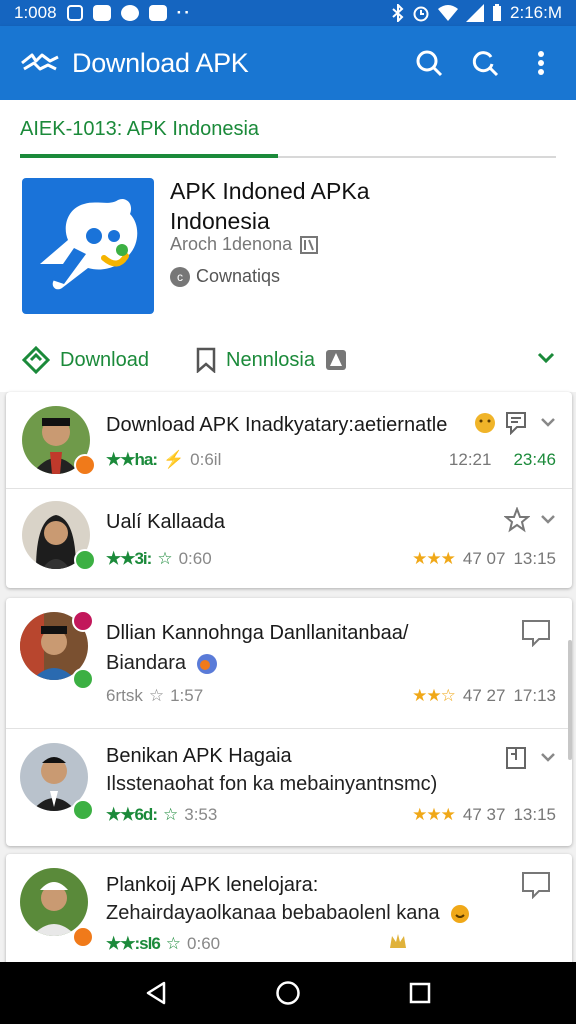  I want to click on item-time: 13:15, so click(534, 558).